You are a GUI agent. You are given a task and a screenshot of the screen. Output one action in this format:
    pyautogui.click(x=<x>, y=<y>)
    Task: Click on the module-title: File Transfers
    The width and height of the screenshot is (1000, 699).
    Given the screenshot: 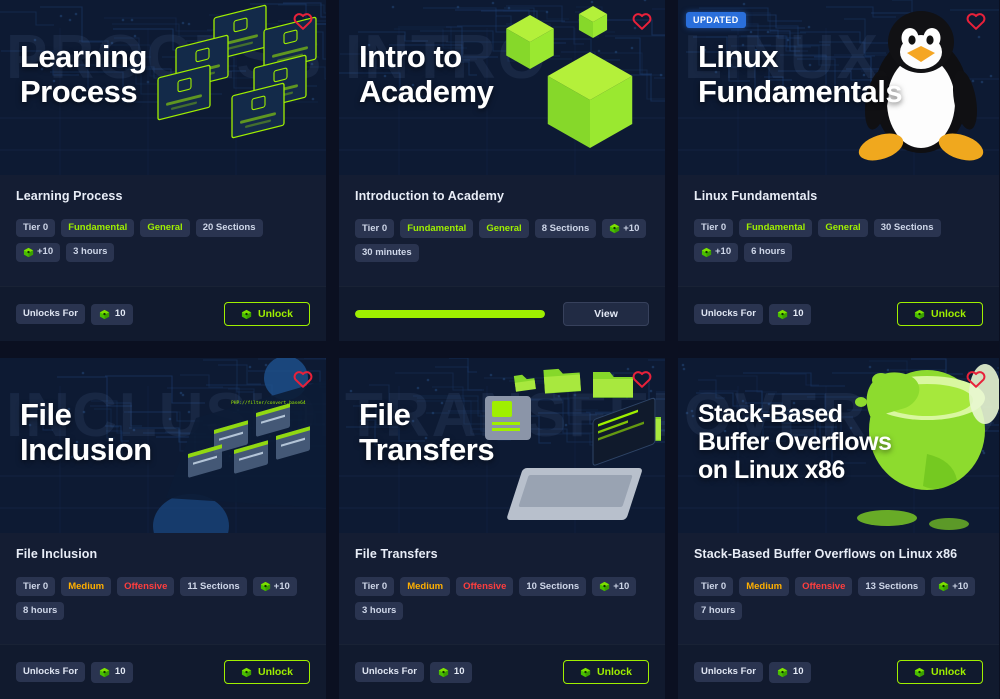 What is the action you would take?
    pyautogui.click(x=396, y=554)
    